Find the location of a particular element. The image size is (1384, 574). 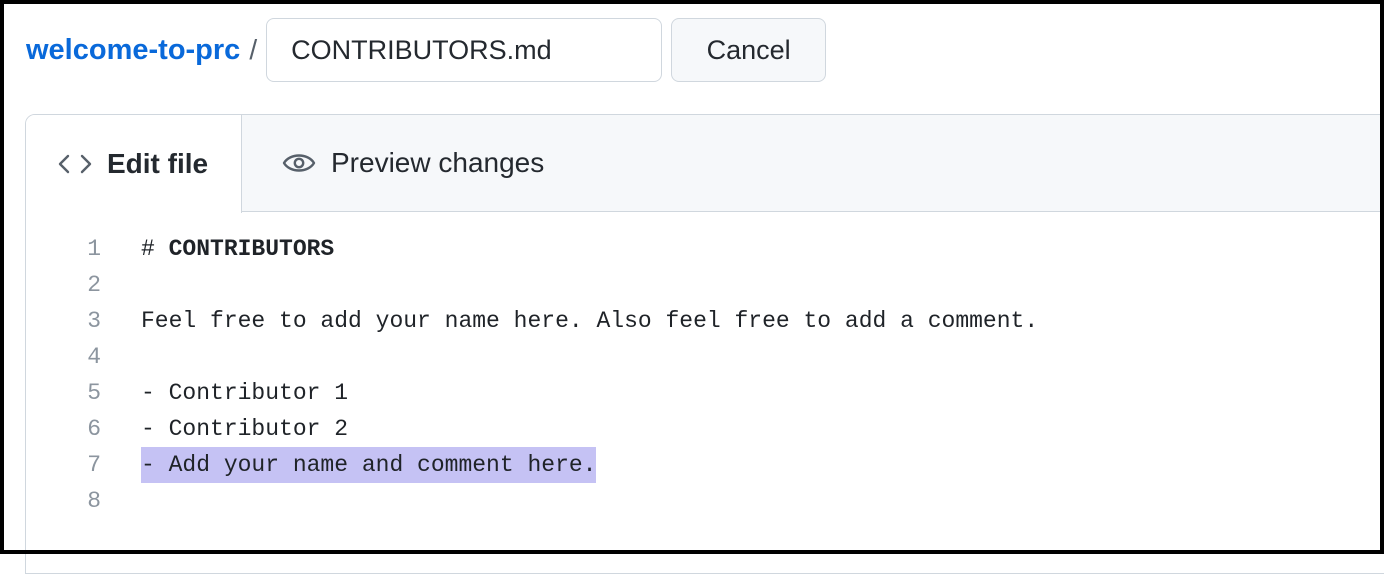

code-line: 8 is located at coordinates (705, 501).